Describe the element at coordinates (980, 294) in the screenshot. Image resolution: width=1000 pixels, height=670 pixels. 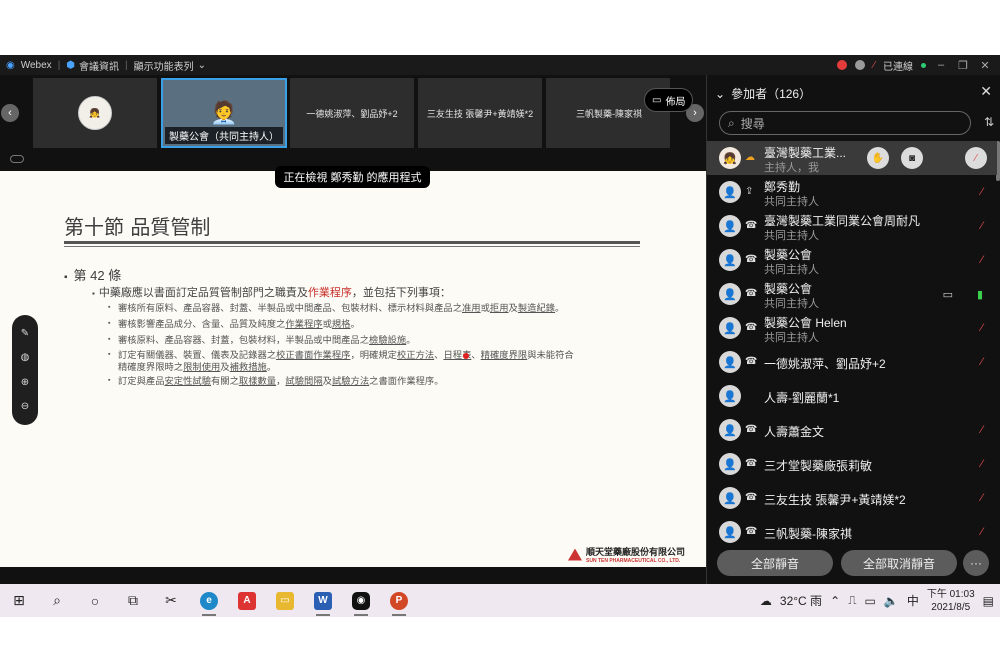
I see `mic-icon: ▮` at that location.